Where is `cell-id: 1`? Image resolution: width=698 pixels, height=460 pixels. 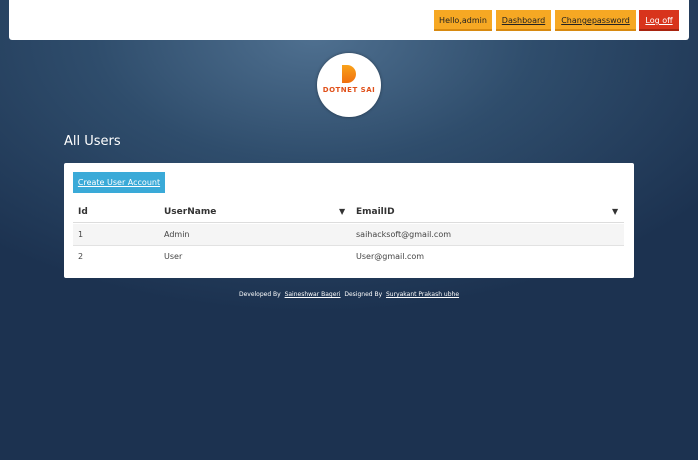 cell-id: 1 is located at coordinates (81, 234).